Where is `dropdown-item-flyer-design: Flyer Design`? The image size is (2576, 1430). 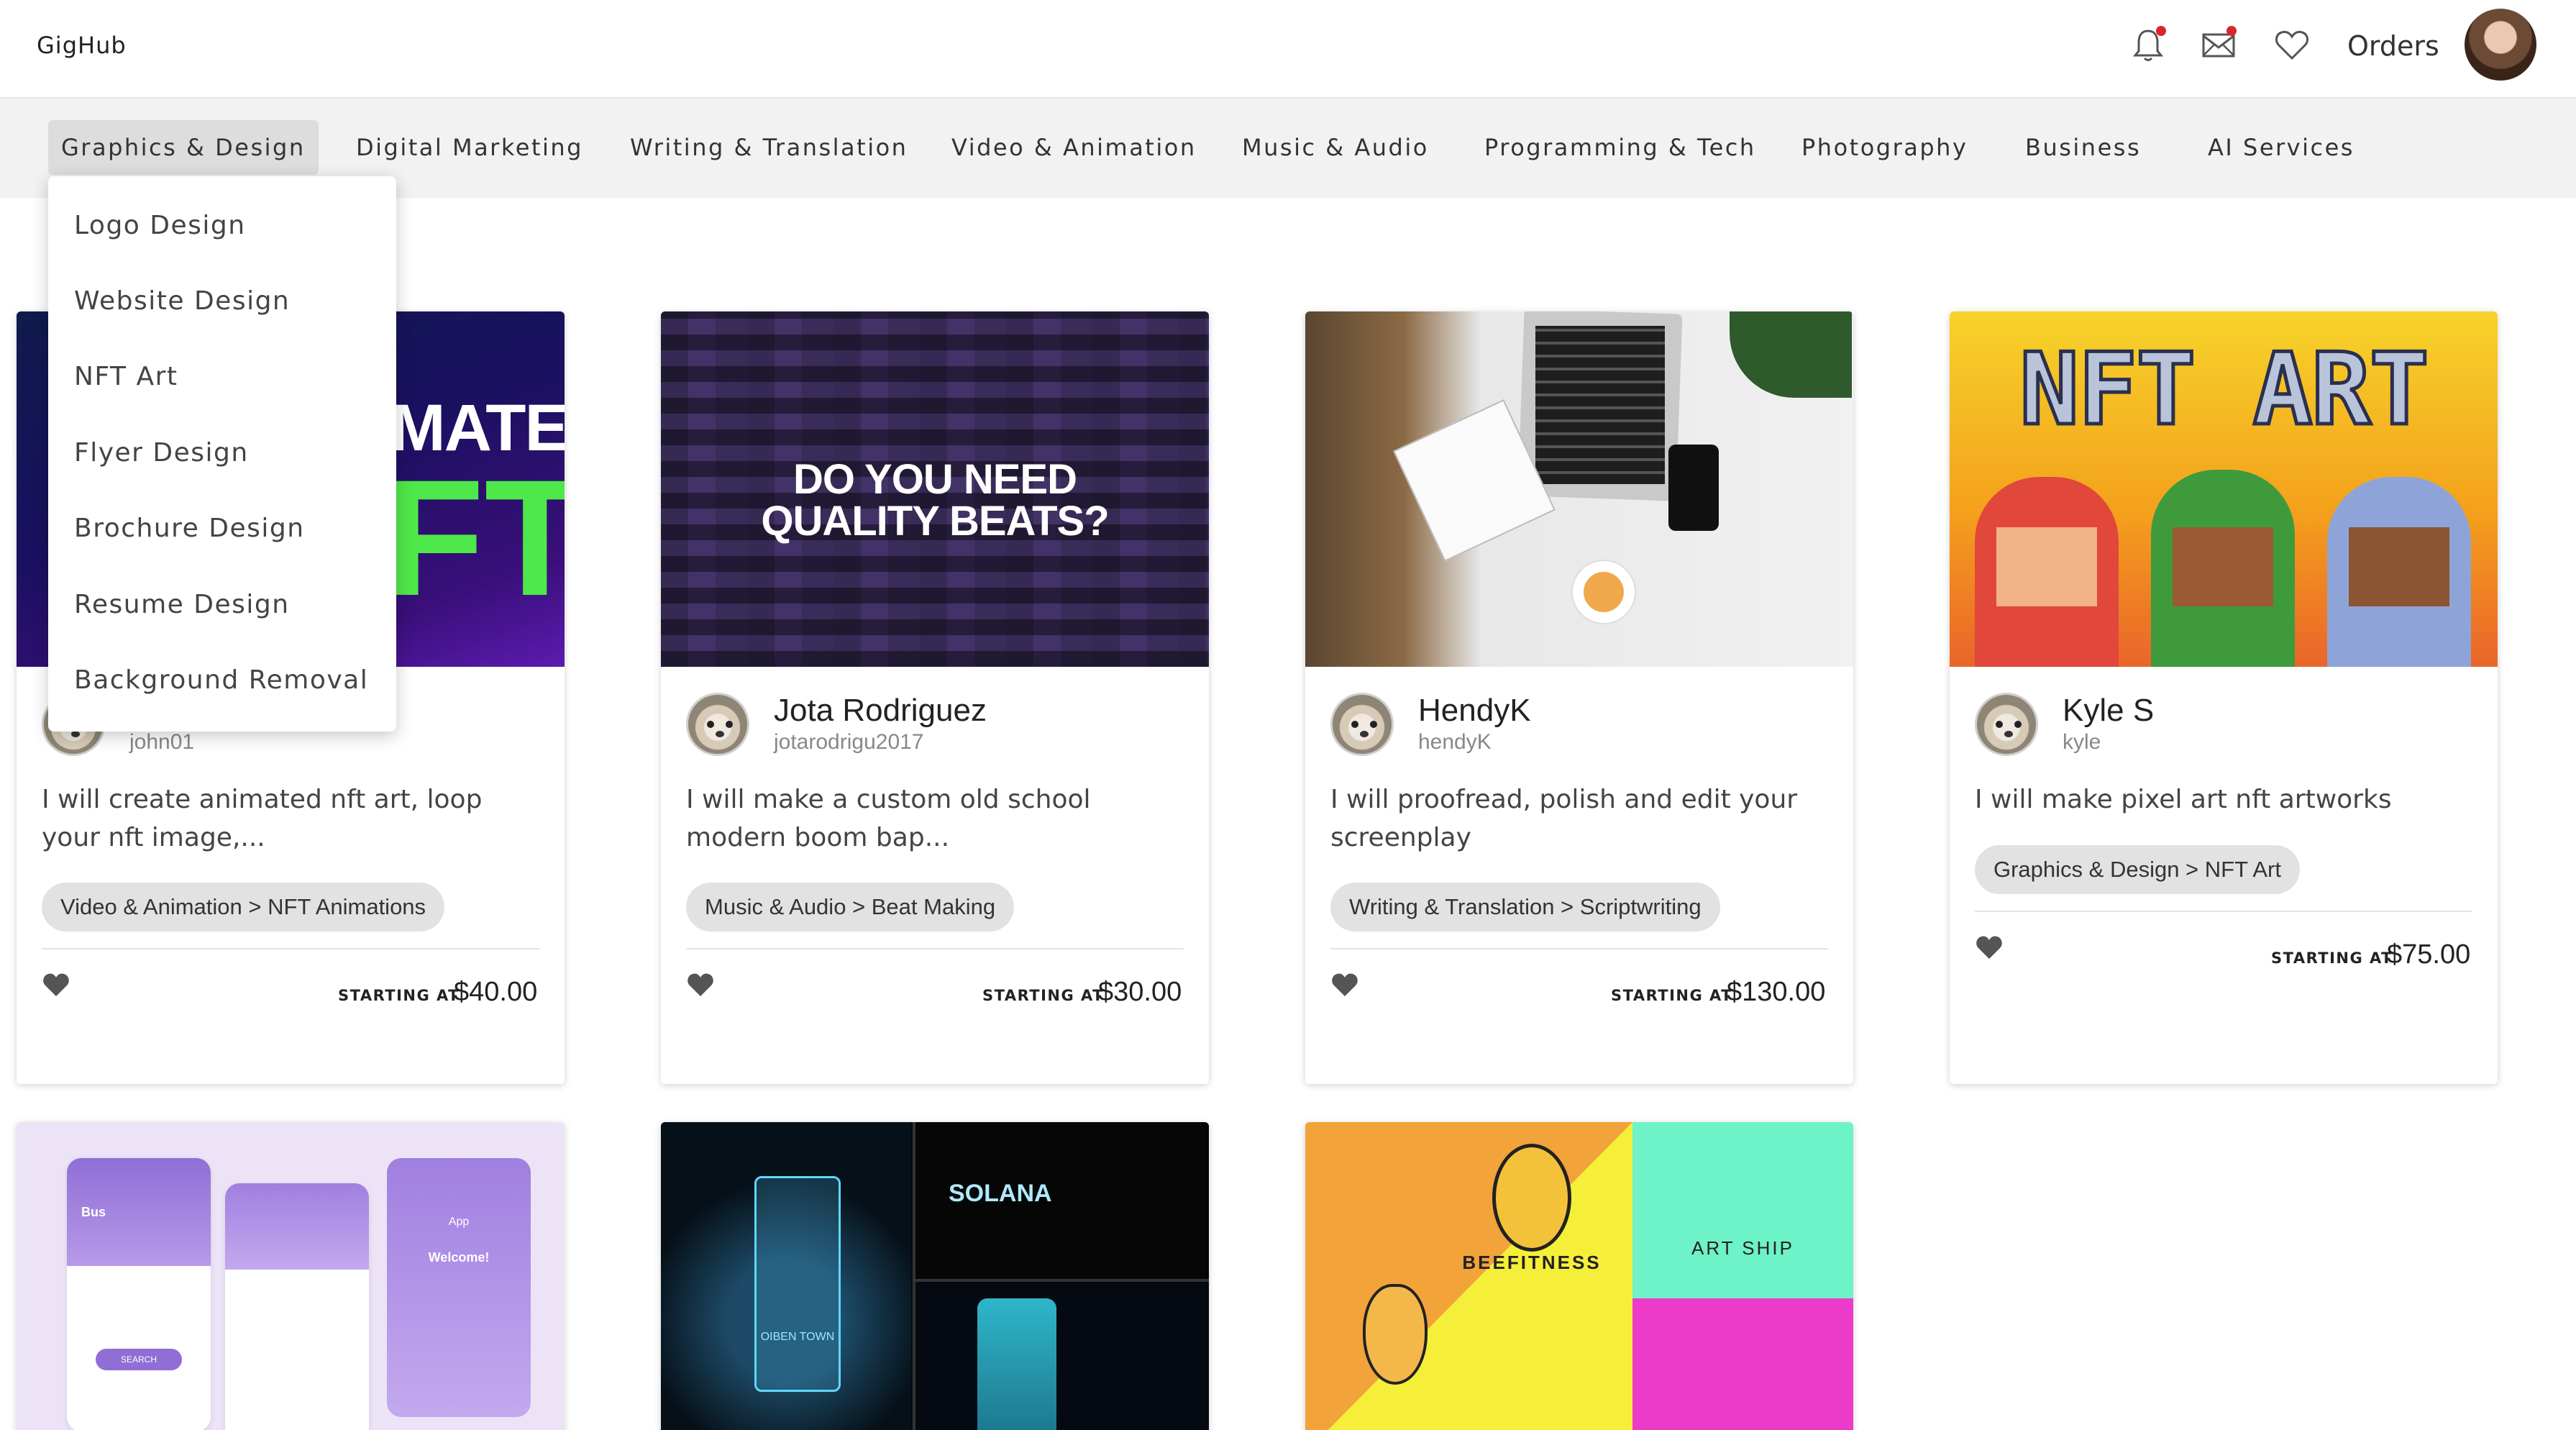
dropdown-item-flyer-design: Flyer Design is located at coordinates (161, 453).